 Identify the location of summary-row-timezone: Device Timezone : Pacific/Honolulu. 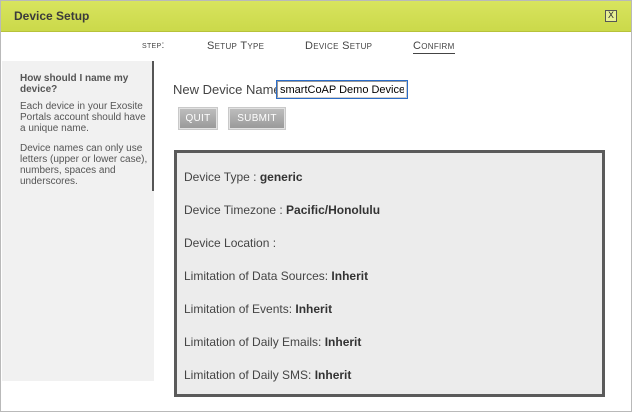
(282, 210).